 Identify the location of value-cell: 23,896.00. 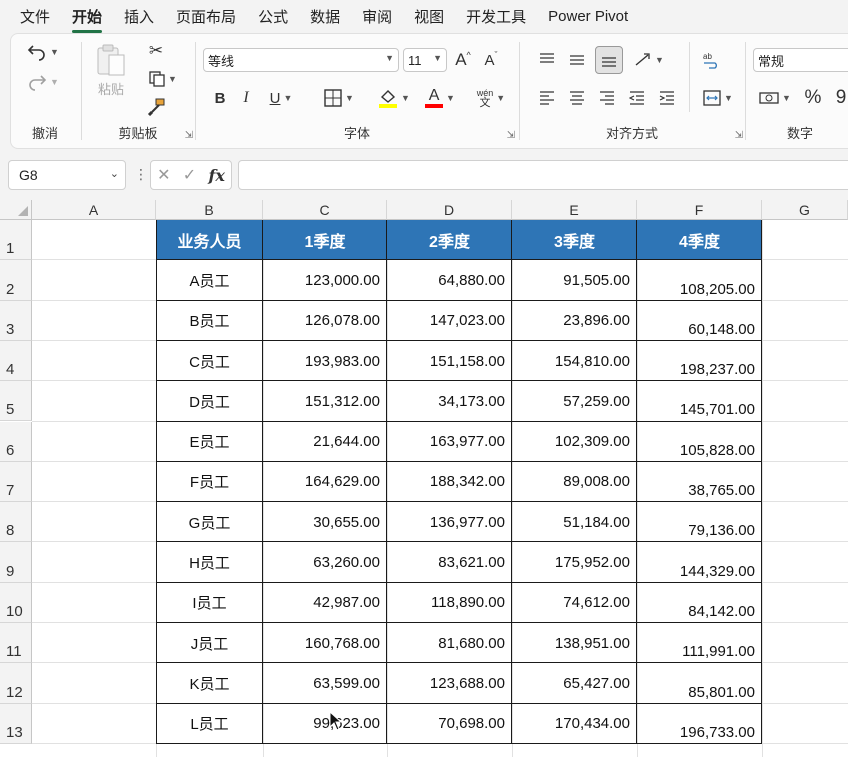
(574, 321).